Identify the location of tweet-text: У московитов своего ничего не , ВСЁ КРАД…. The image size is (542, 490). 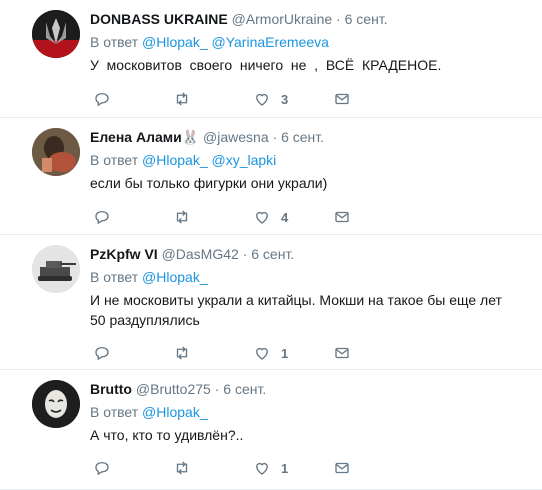
(266, 65).